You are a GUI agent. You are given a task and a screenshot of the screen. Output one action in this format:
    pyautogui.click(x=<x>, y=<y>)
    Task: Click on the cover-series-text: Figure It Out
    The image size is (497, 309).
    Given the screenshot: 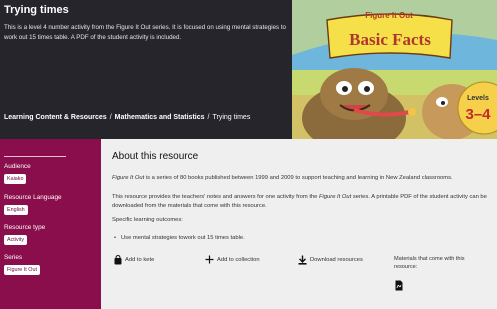 What is the action you would take?
    pyautogui.click(x=389, y=15)
    